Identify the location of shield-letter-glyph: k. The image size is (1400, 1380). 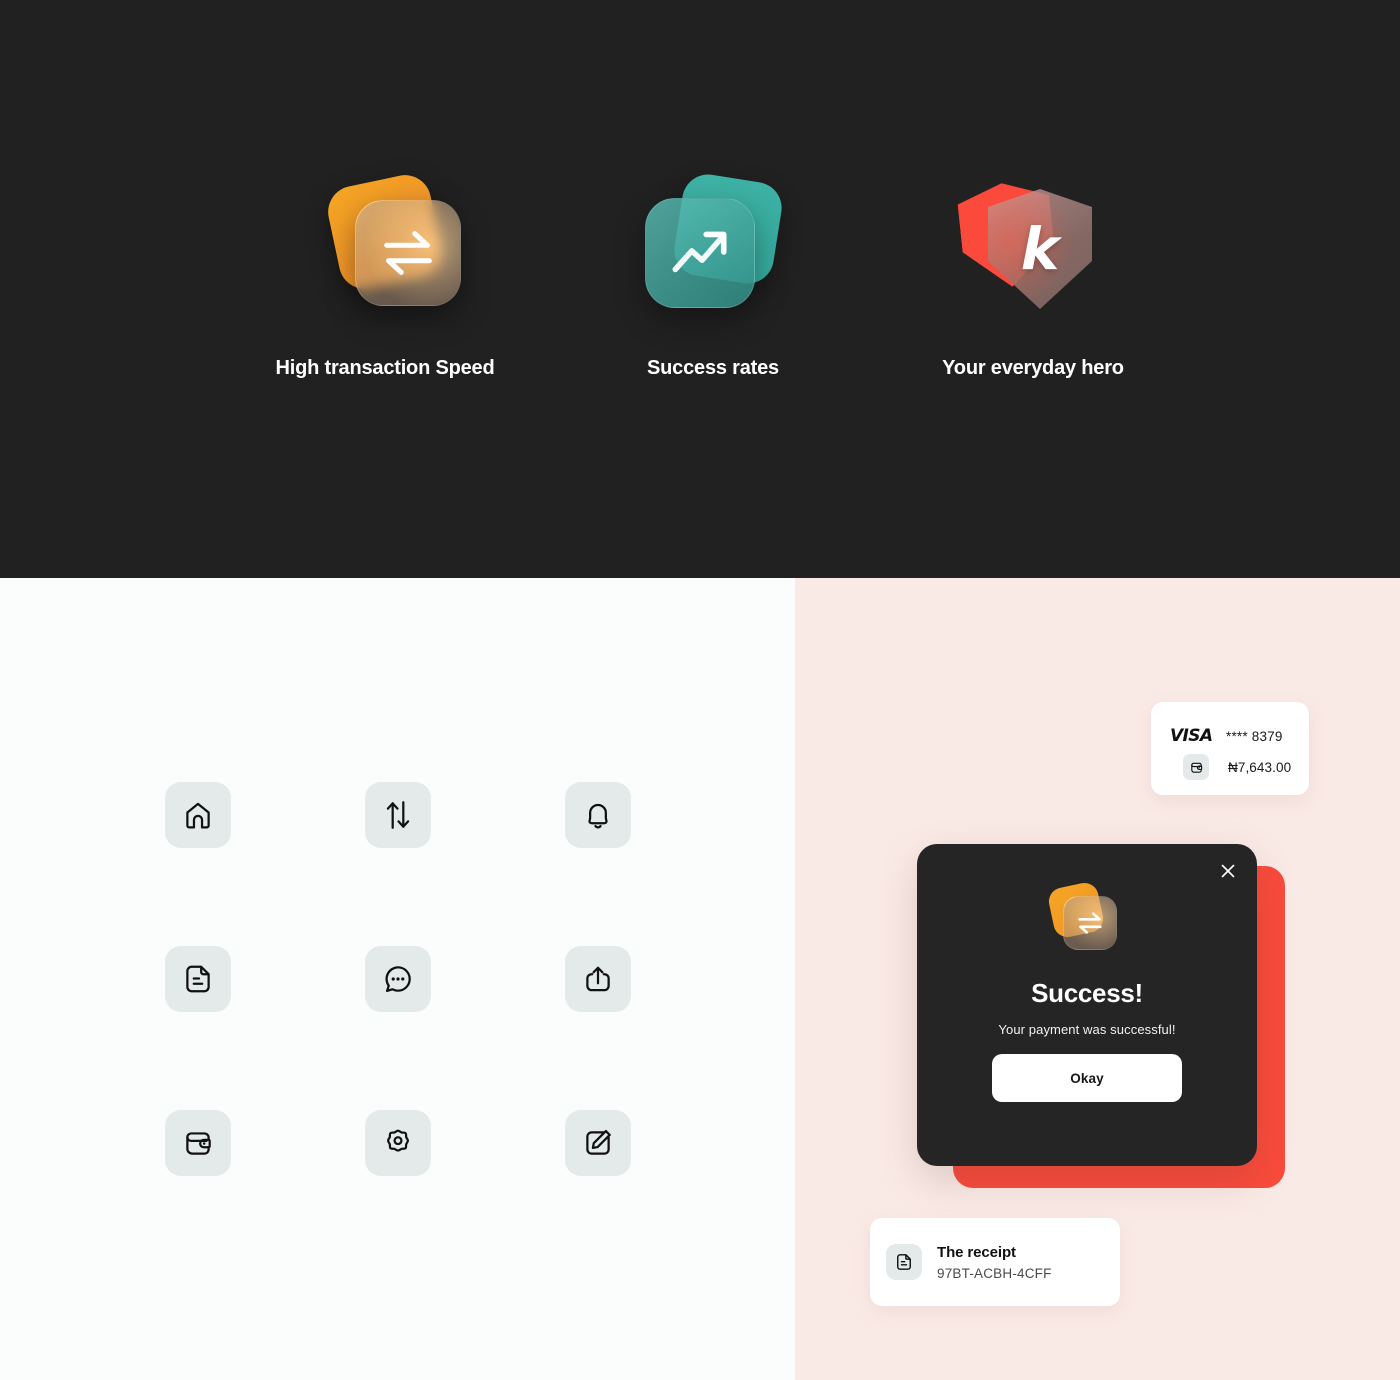
(1040, 249).